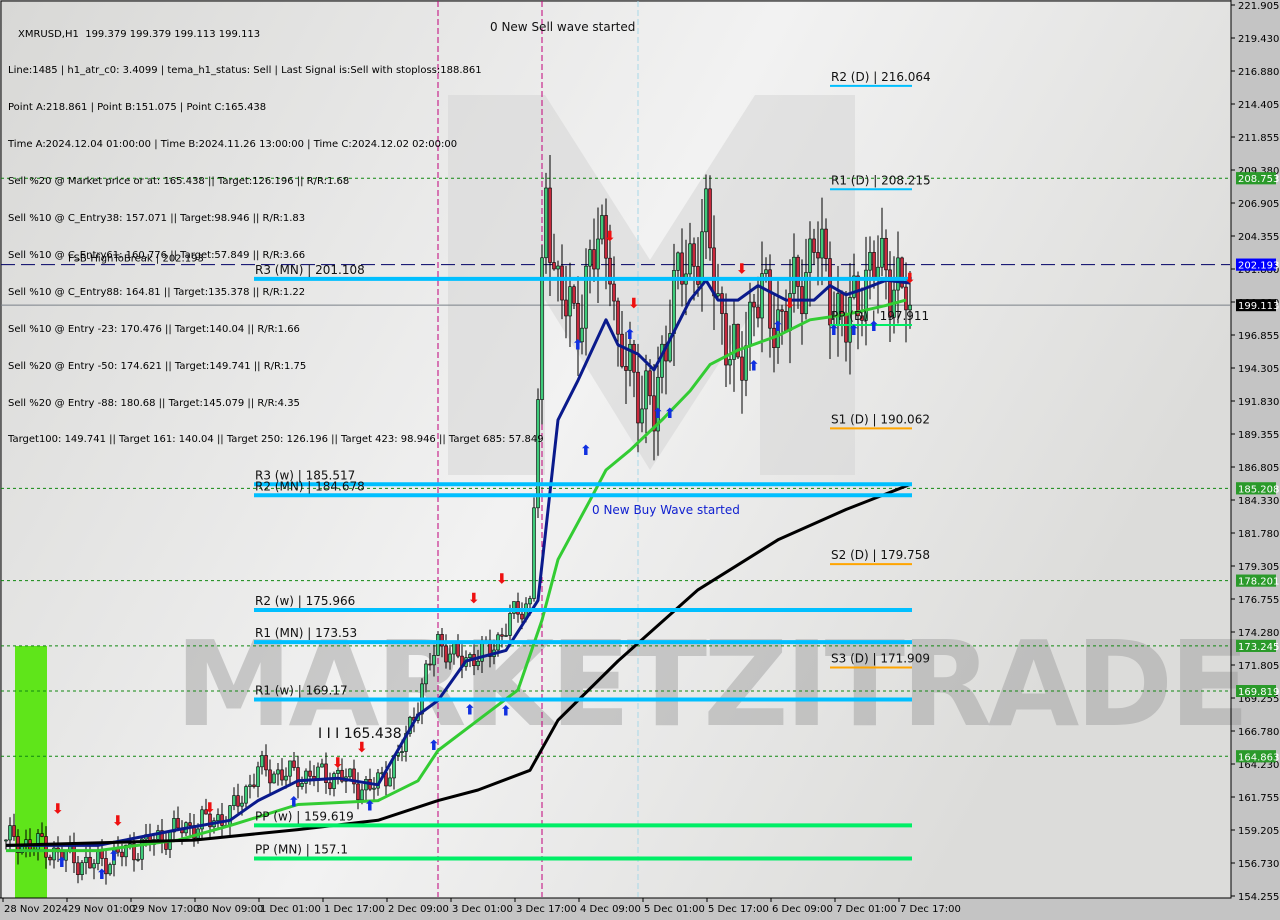  I want to click on current-price-tag-text: 199.113, so click(1258, 306).